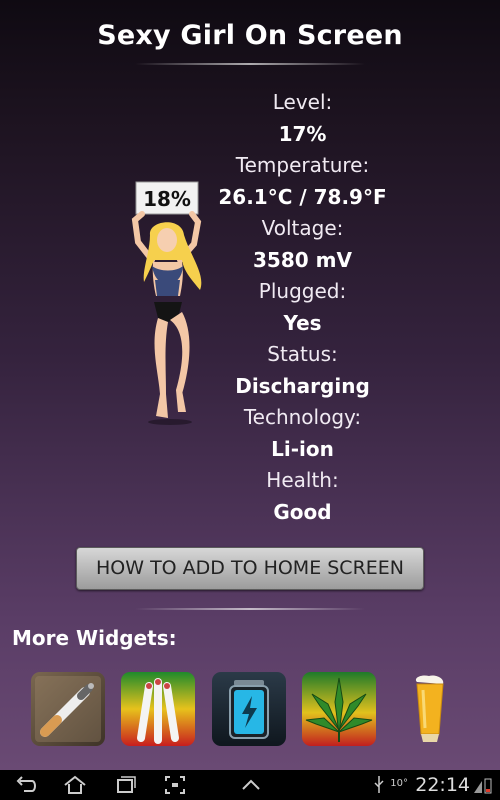 The width and height of the screenshot is (500, 800). What do you see at coordinates (302, 480) in the screenshot?
I see `health-label: Health:` at bounding box center [302, 480].